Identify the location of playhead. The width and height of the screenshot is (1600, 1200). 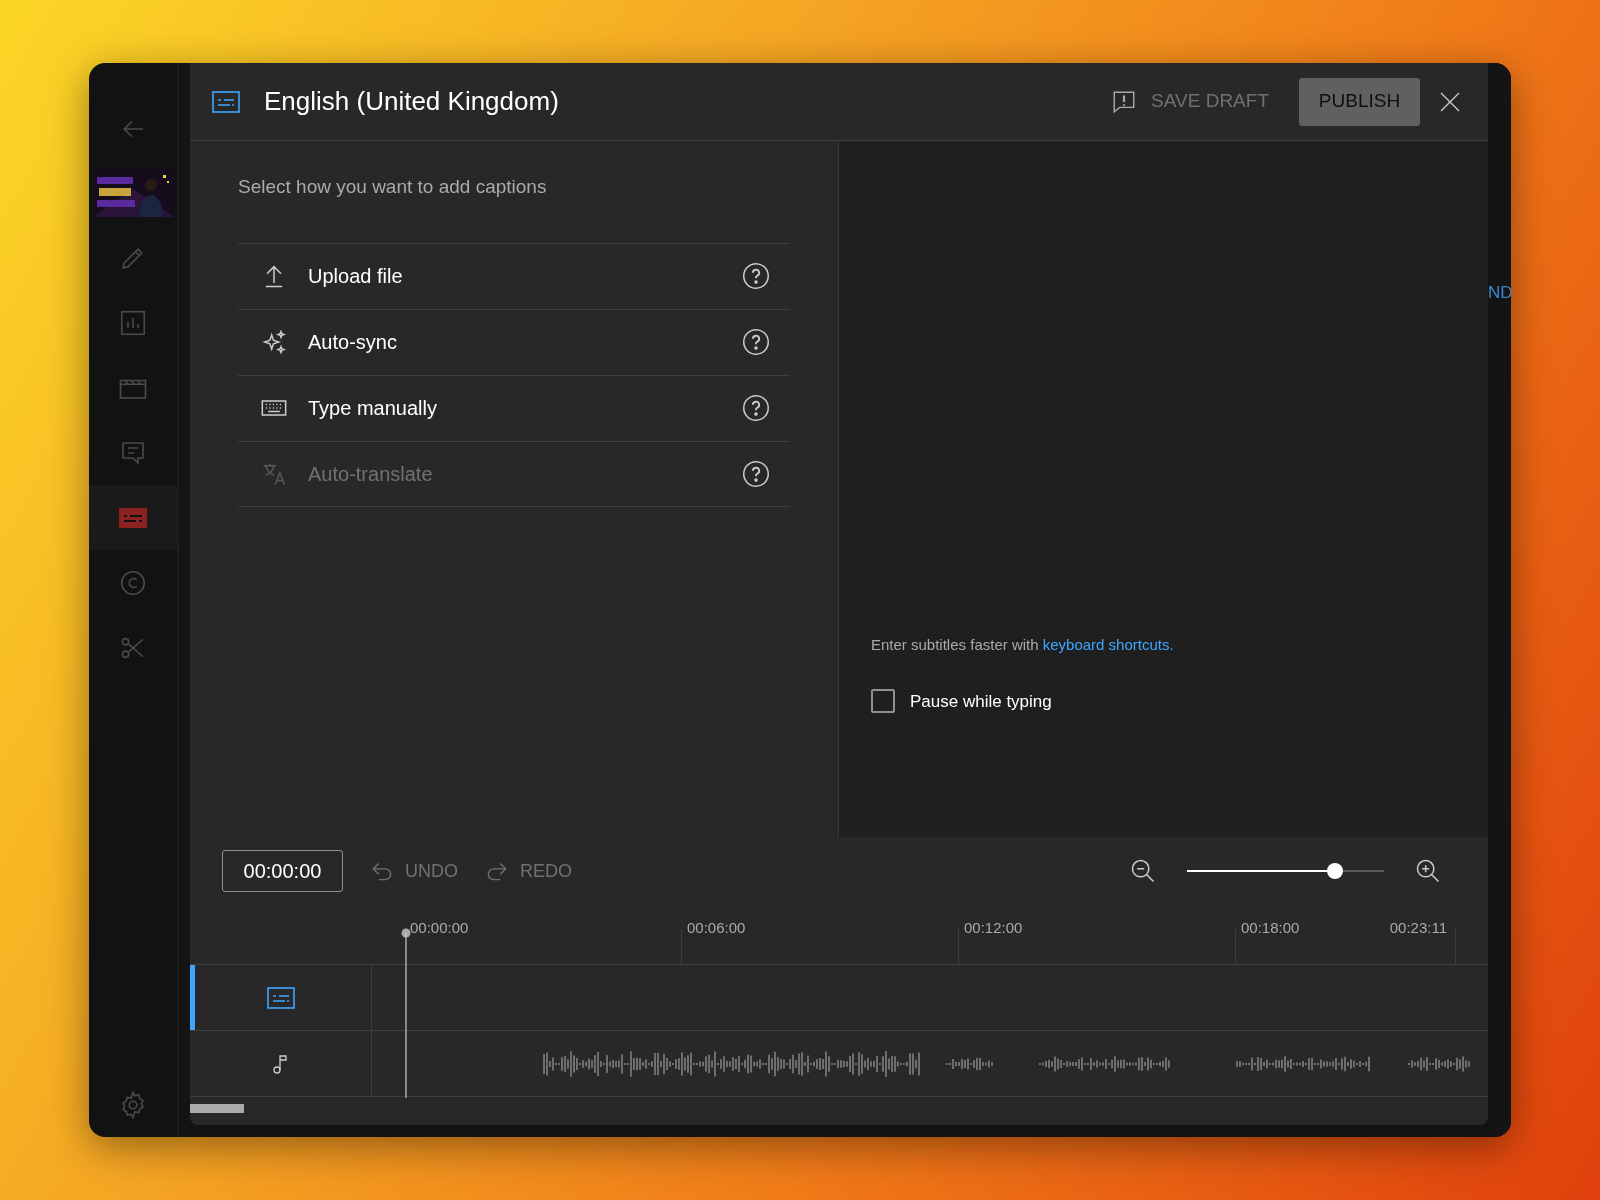
(406, 1013).